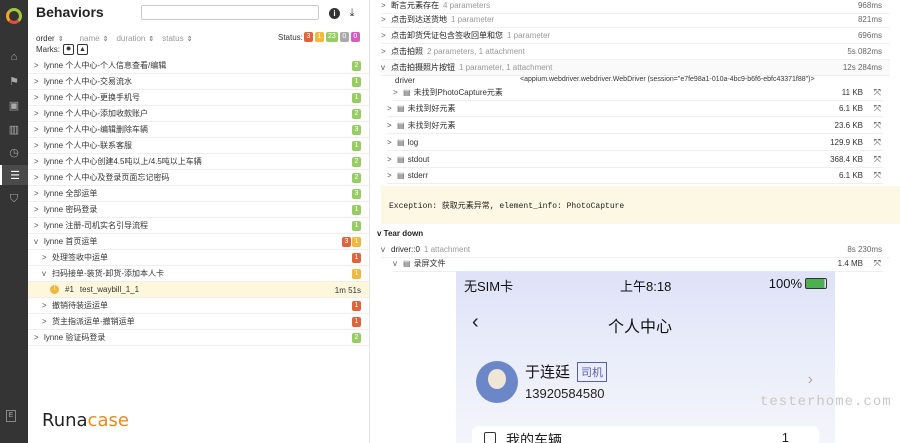  Describe the element at coordinates (635, 143) in the screenshot. I see `attachment-row: > ▤ log 129.9 KB ⤧` at that location.